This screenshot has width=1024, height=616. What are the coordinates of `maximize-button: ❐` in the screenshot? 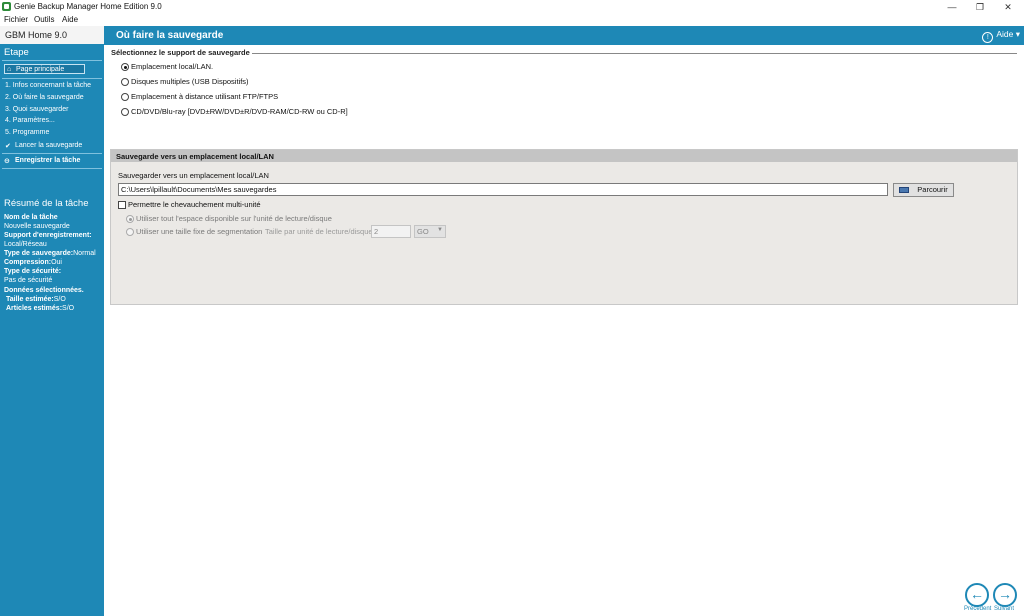 It's located at (980, 7).